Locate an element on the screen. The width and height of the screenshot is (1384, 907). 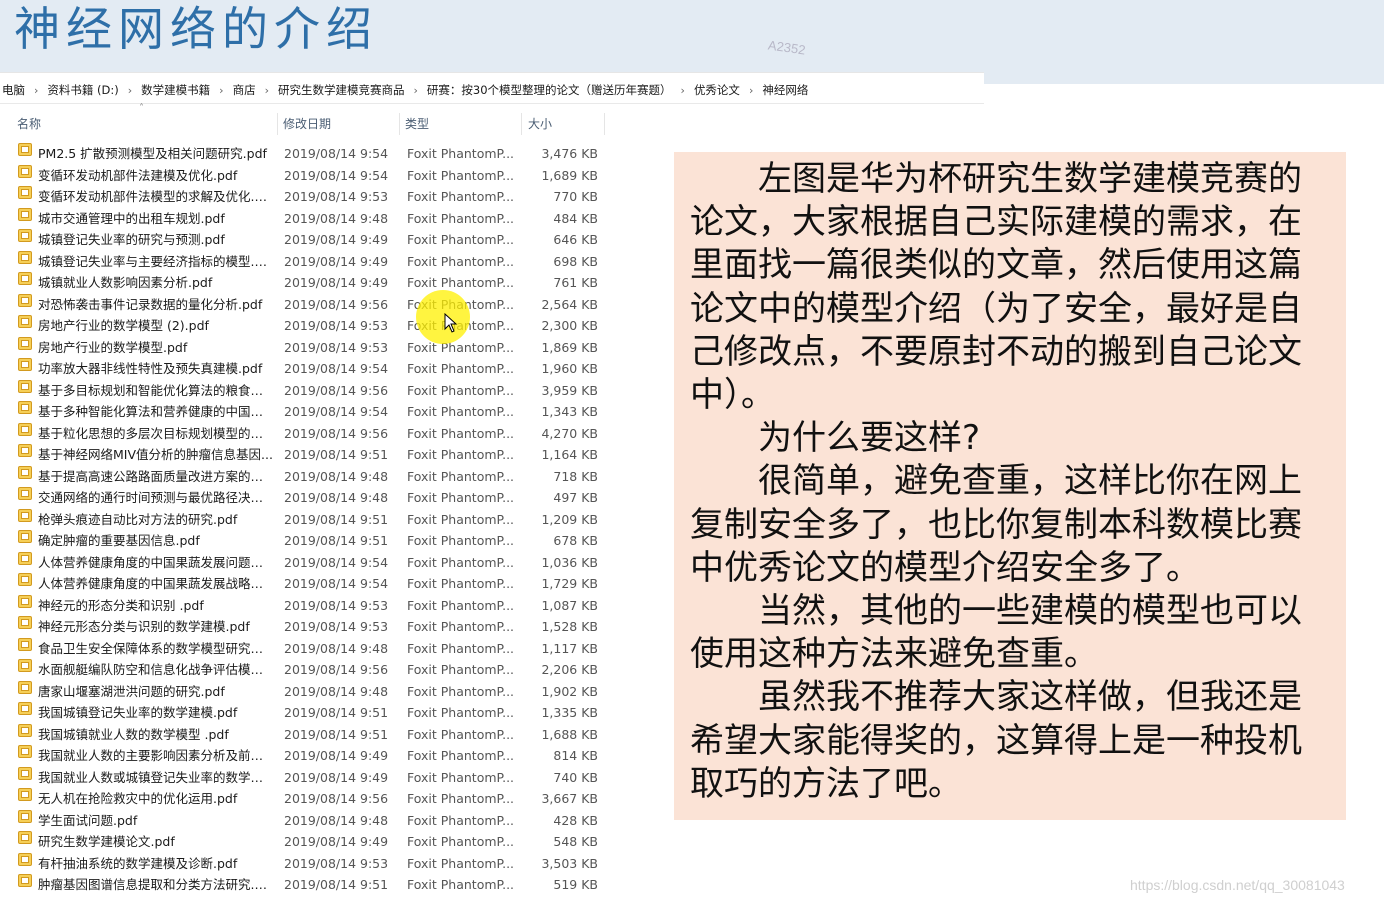
file-name: 有杆抽油系统的数学建模及诊断.pdf is located at coordinates (138, 863).